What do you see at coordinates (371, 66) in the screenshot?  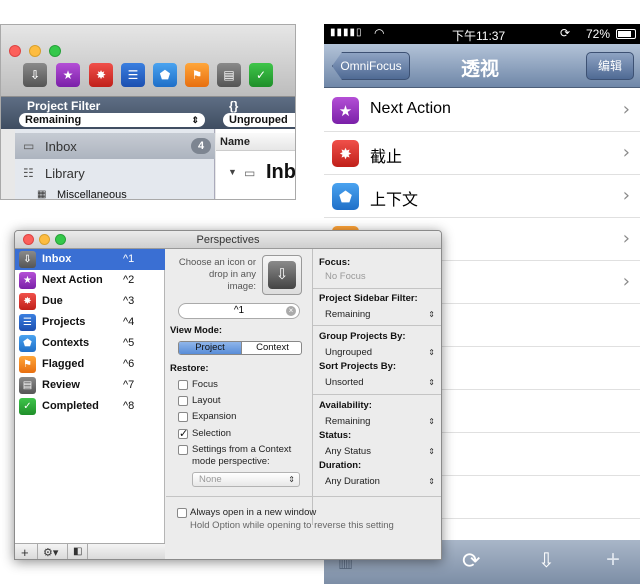 I see `back-button: OmniFocus` at bounding box center [371, 66].